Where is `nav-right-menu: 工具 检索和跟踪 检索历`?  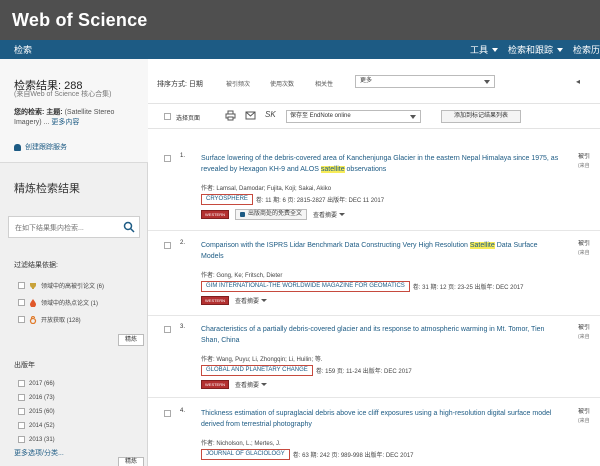 nav-right-menu: 工具 检索和跟踪 检索历 is located at coordinates (535, 49).